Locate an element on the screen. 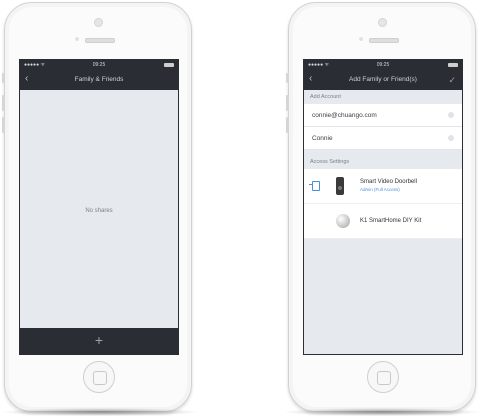  bottom-bar: + is located at coordinates (99, 341).